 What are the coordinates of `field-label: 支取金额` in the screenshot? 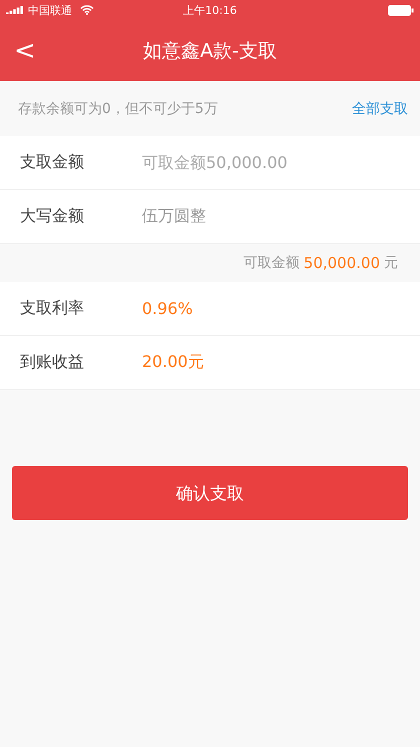 It's located at (52, 162).